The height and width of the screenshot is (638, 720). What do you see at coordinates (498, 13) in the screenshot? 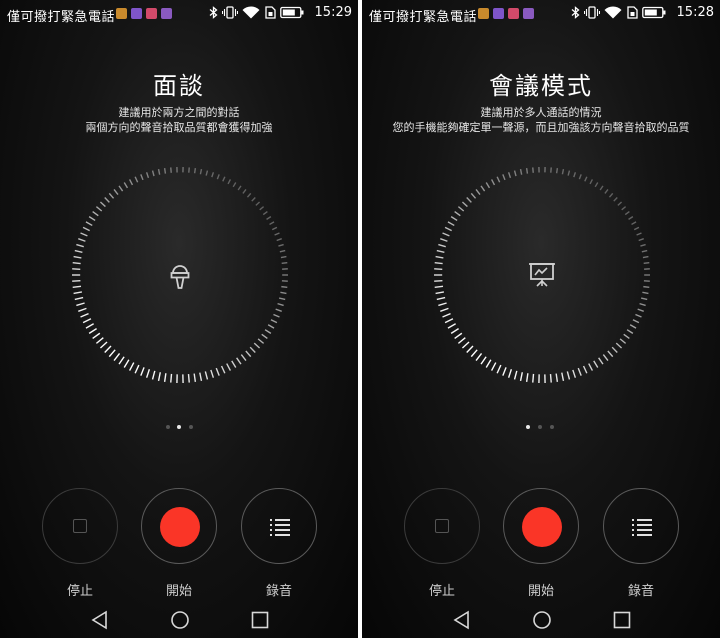
I see `purple-app-icon` at bounding box center [498, 13].